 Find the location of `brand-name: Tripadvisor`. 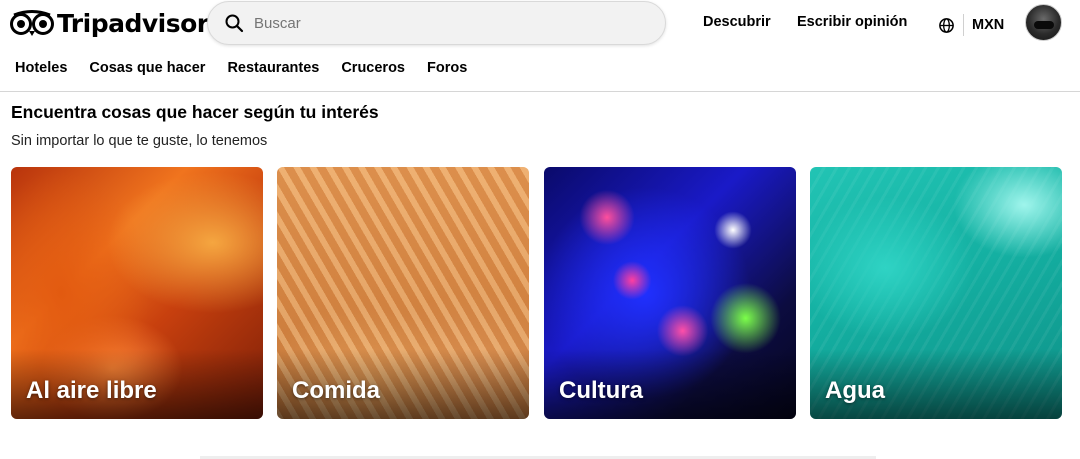

brand-name: Tripadvisor is located at coordinates (133, 23).